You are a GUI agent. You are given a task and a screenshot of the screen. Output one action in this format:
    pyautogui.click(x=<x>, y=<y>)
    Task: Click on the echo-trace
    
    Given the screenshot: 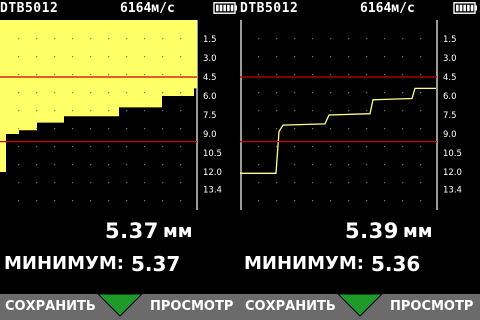 What is the action you would take?
    pyautogui.click(x=338, y=130)
    